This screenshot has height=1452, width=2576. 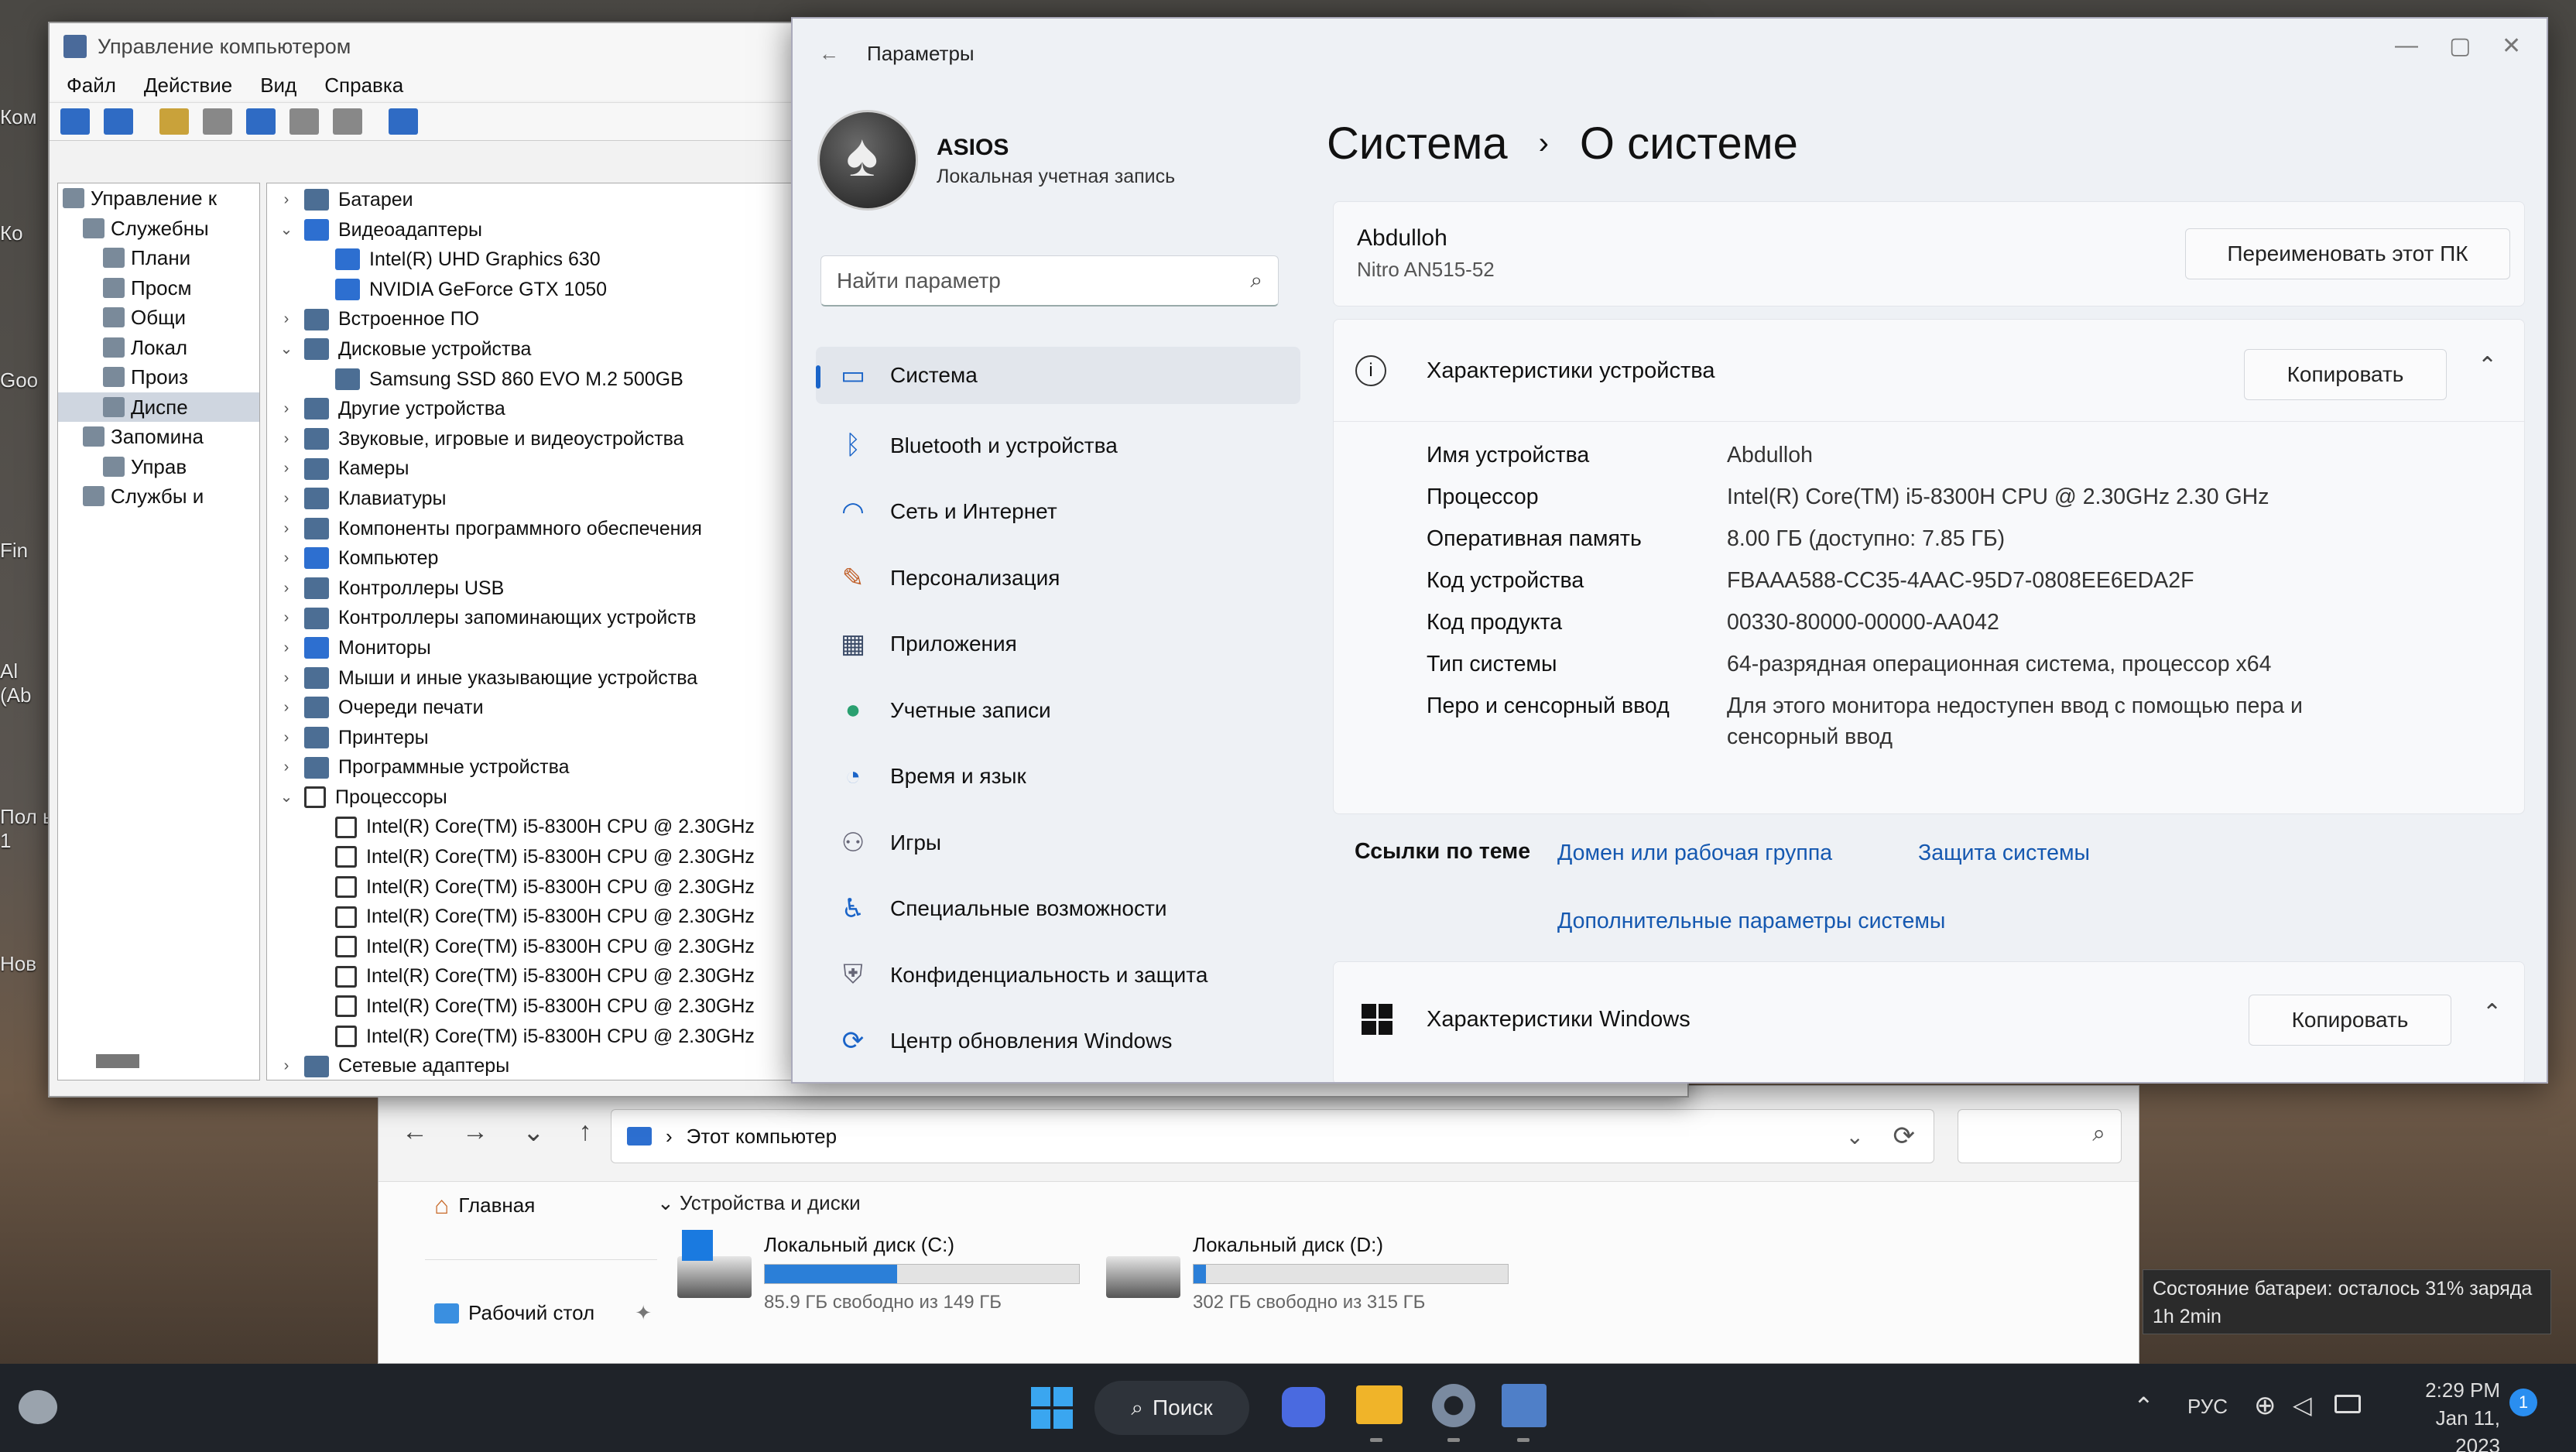 I want to click on notification-badge: 1, so click(x=2523, y=1402).